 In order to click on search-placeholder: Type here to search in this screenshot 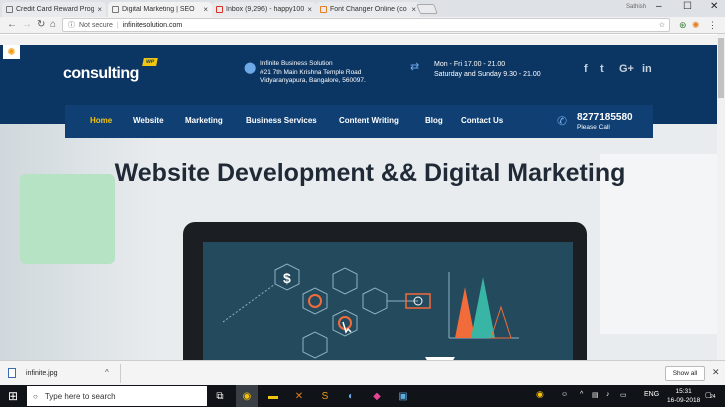, I will do `click(80, 396)`.